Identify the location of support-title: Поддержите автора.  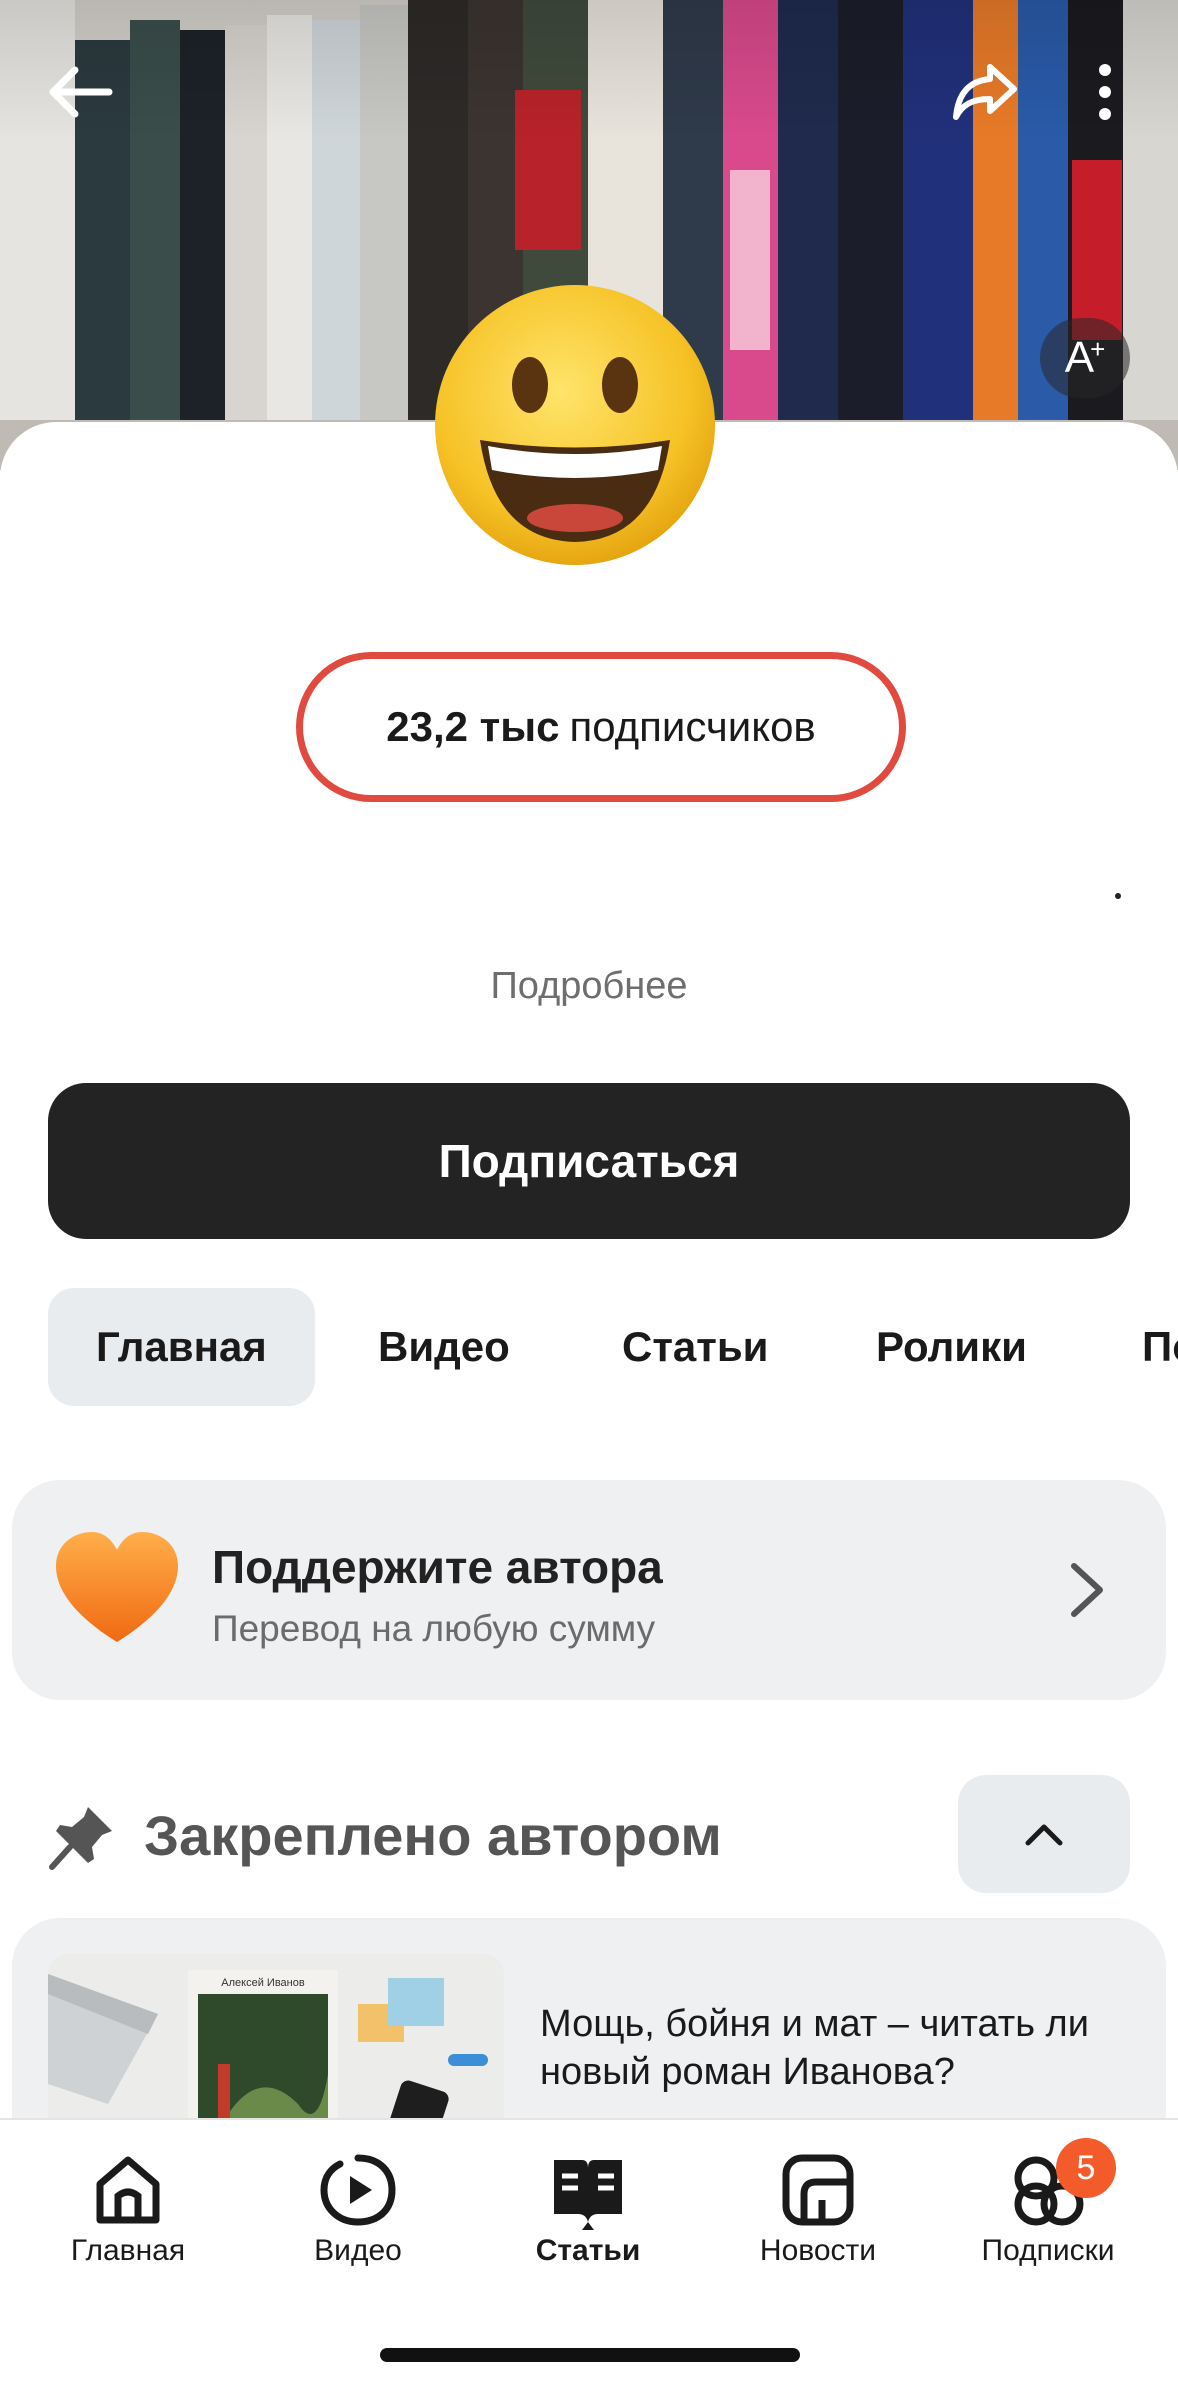
(437, 1567).